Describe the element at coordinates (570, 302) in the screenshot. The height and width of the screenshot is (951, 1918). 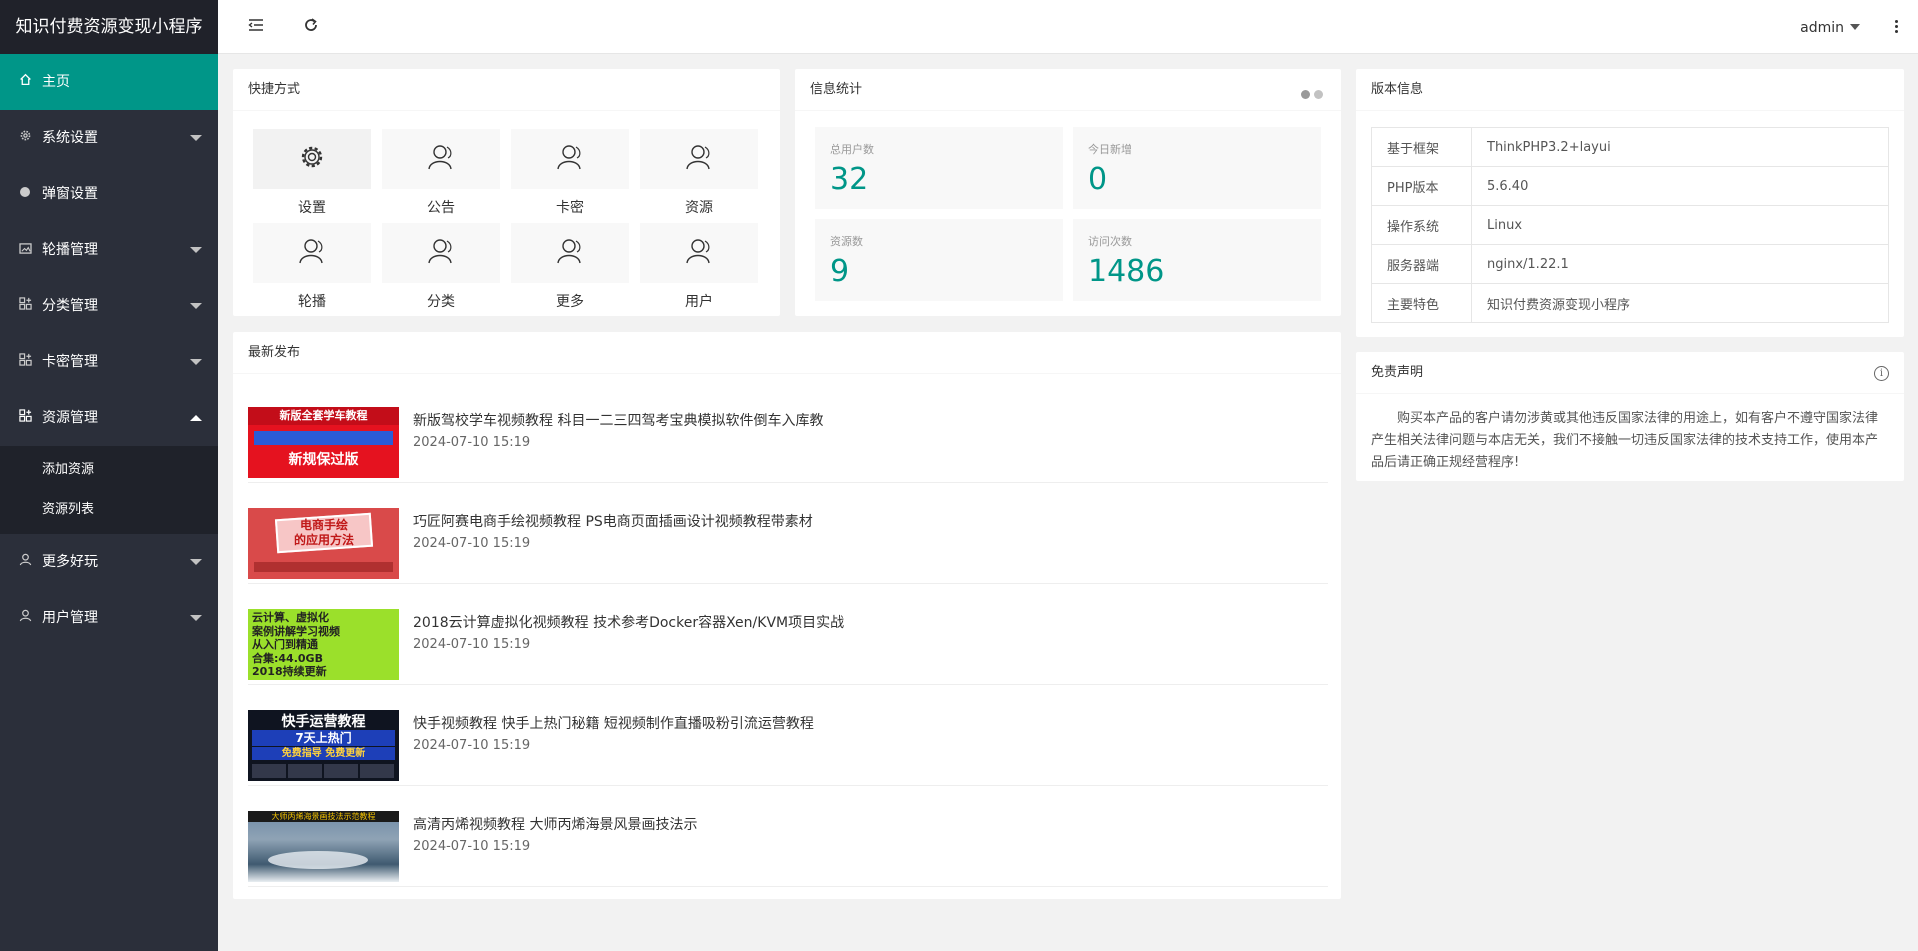
I see `shortcut-label: 更多` at that location.